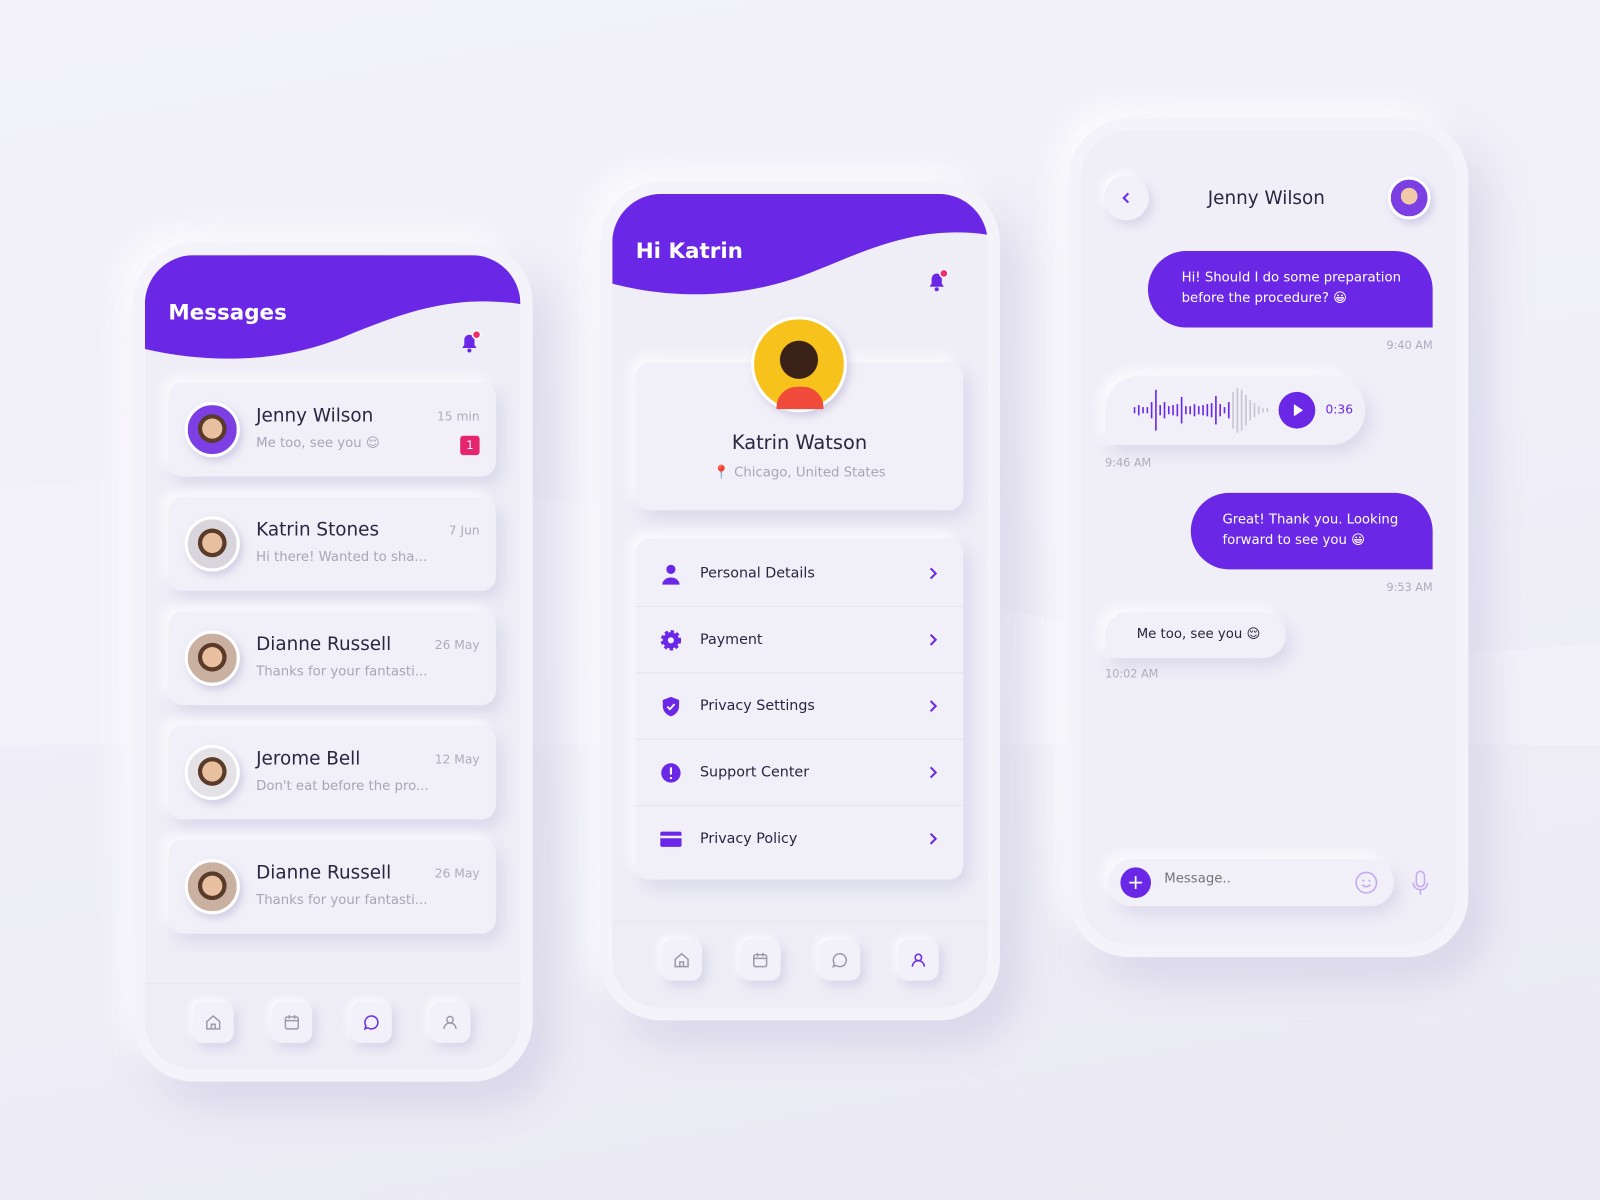 The width and height of the screenshot is (1600, 1200). What do you see at coordinates (799, 640) in the screenshot?
I see `menu-item-payment: Payment` at bounding box center [799, 640].